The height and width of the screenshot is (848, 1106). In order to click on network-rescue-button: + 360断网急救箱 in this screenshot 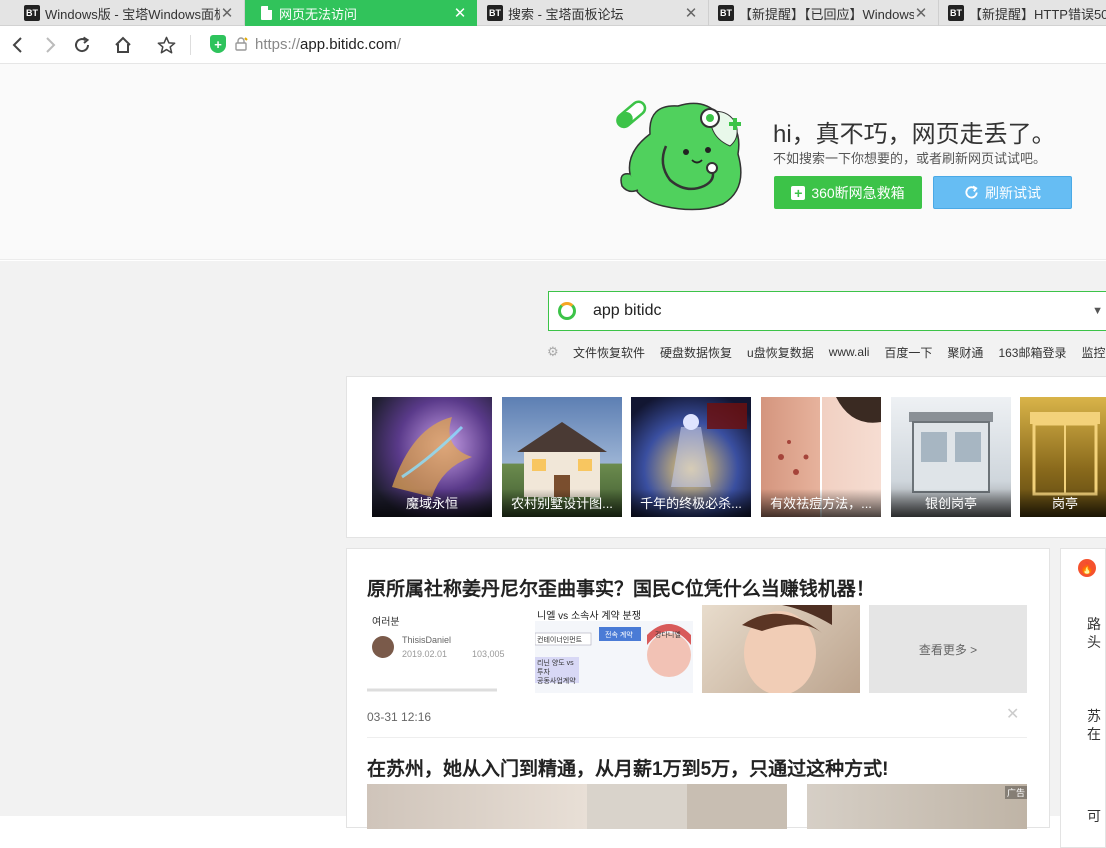, I will do `click(848, 192)`.